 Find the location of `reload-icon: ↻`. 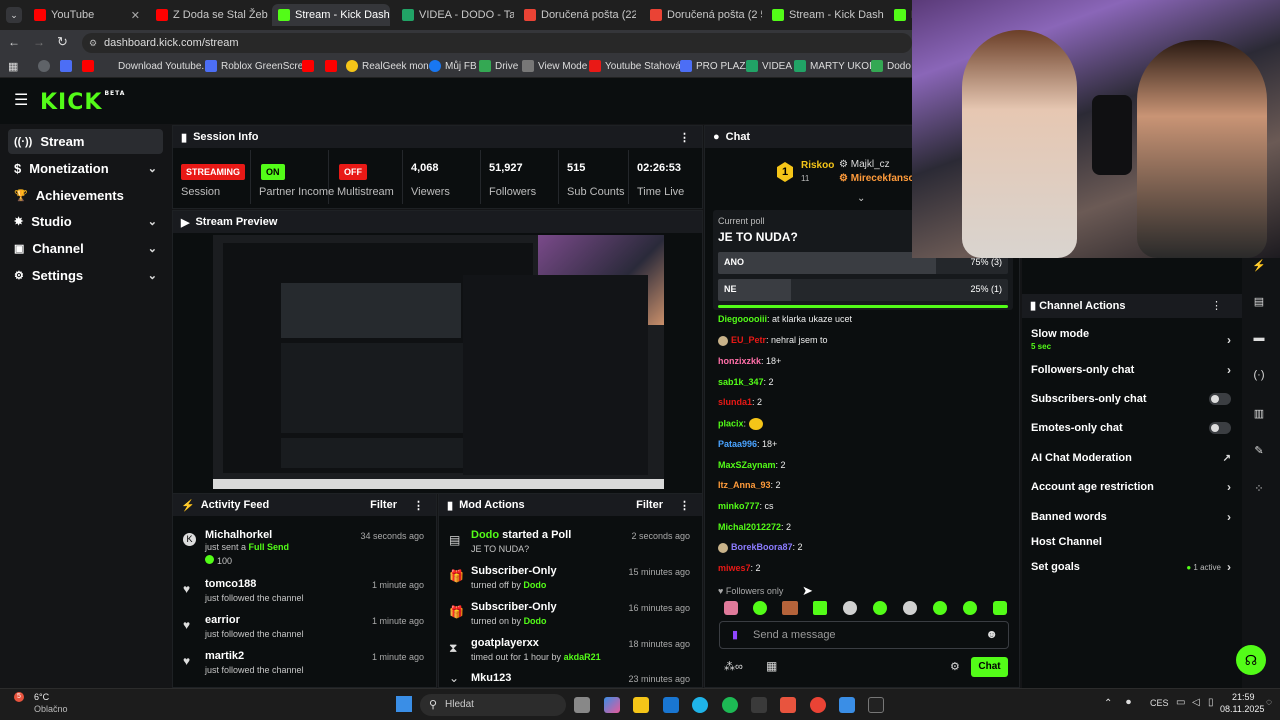

reload-icon: ↻ is located at coordinates (62, 42).